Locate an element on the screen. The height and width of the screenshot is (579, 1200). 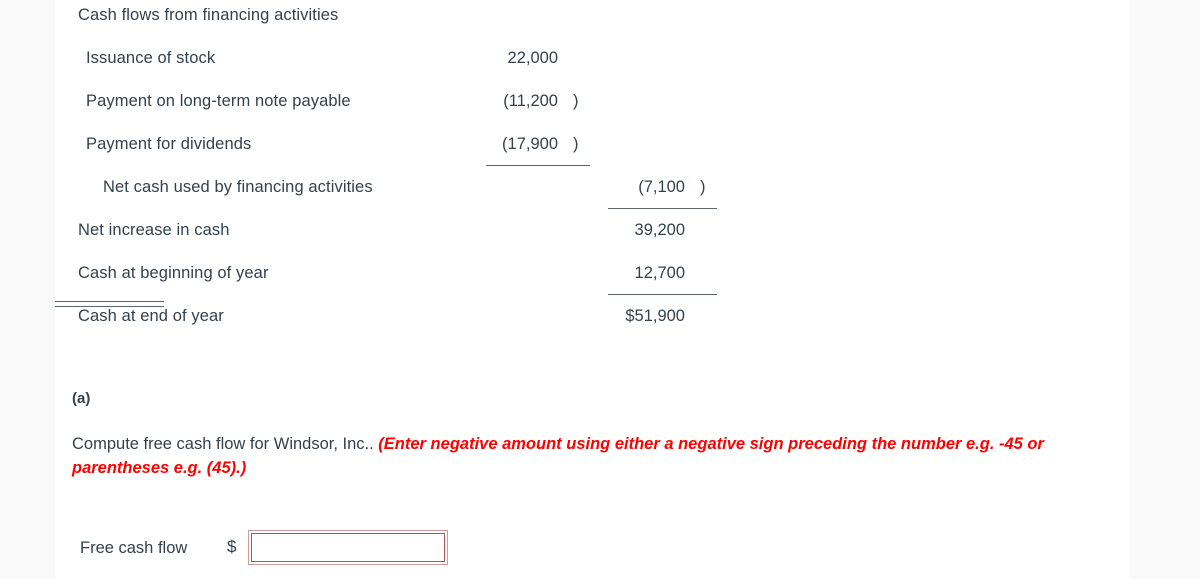
statement-amount-col2: (7,100 is located at coordinates (661, 187).